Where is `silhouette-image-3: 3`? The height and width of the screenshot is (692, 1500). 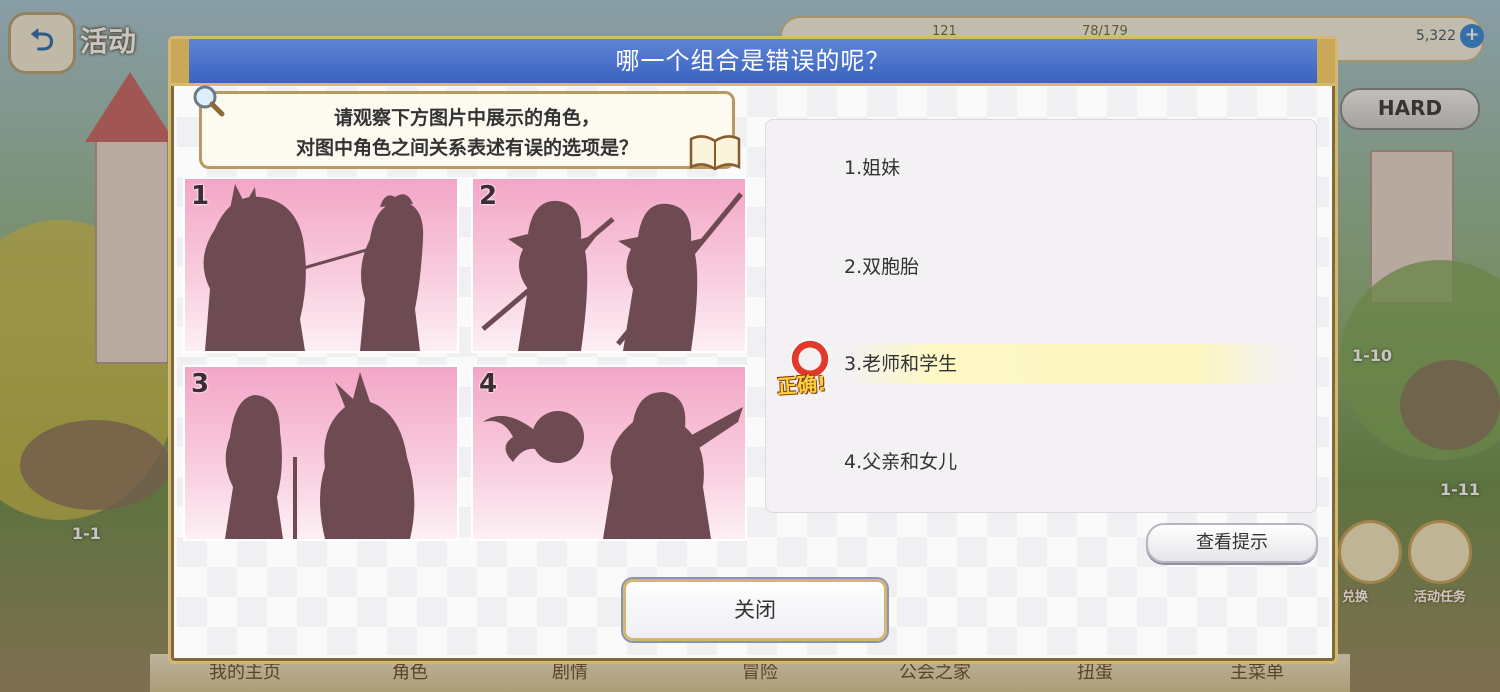 silhouette-image-3: 3 is located at coordinates (321, 453).